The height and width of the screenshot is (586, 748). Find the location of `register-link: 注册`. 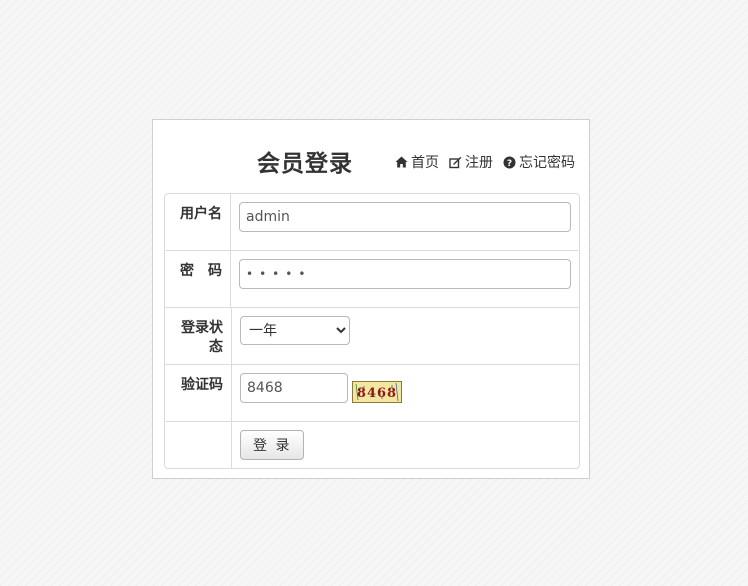

register-link: 注册 is located at coordinates (471, 162).